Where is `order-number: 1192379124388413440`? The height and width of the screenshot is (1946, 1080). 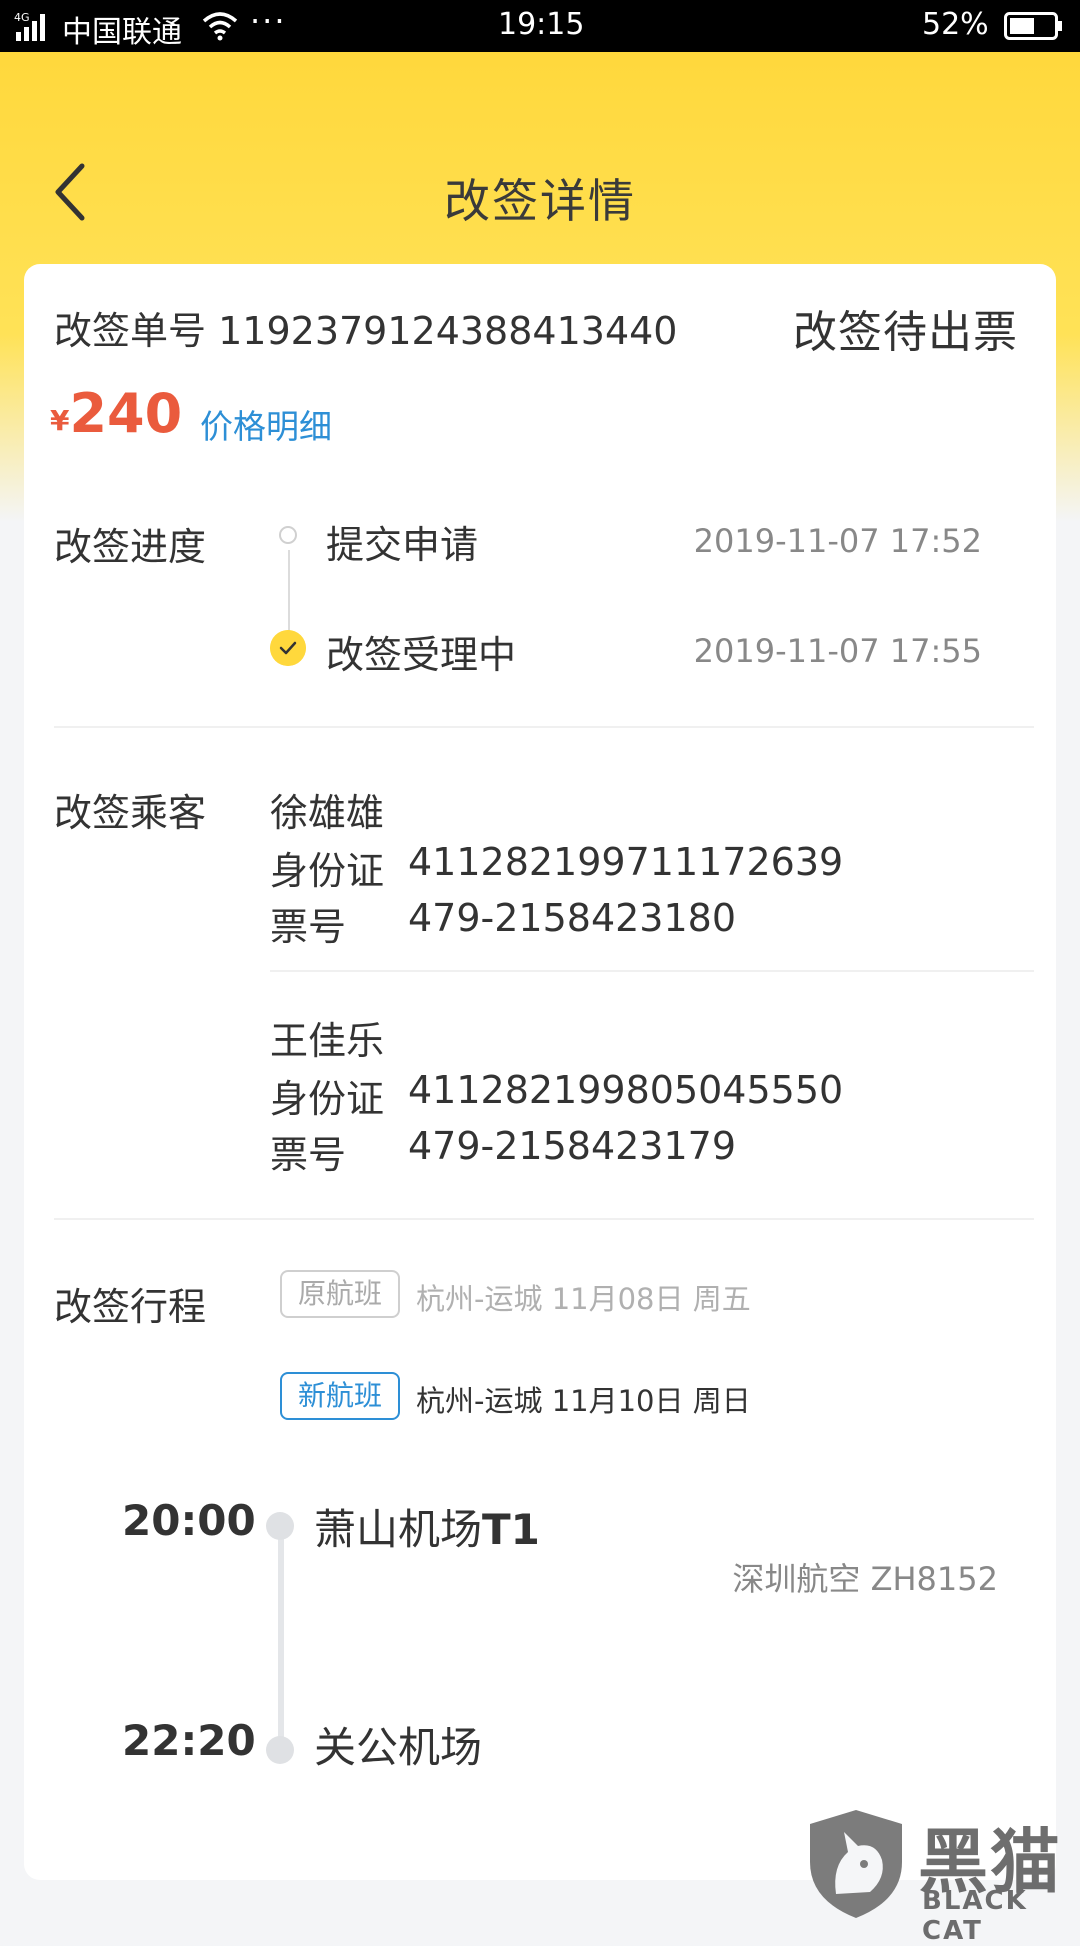 order-number: 1192379124388413440 is located at coordinates (448, 331).